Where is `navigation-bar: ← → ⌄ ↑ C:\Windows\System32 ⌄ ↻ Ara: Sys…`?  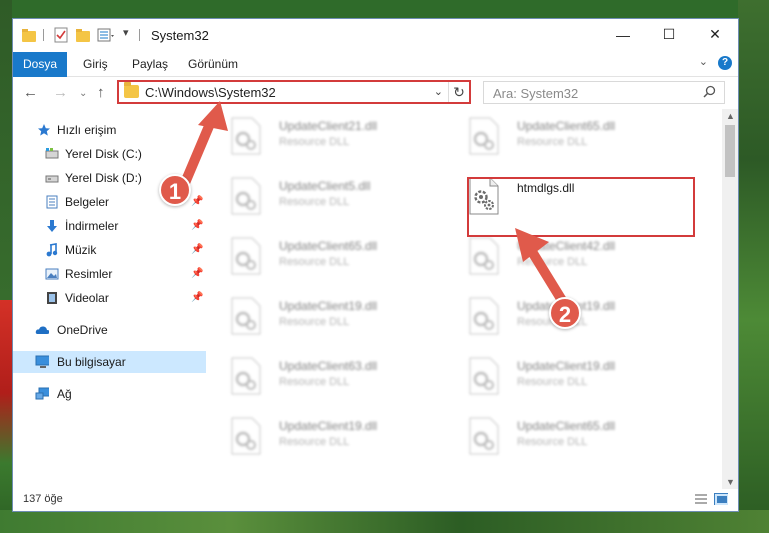 navigation-bar: ← → ⌄ ↑ C:\Windows\System32 ⌄ ↻ Ara: Sys… is located at coordinates (375, 93).